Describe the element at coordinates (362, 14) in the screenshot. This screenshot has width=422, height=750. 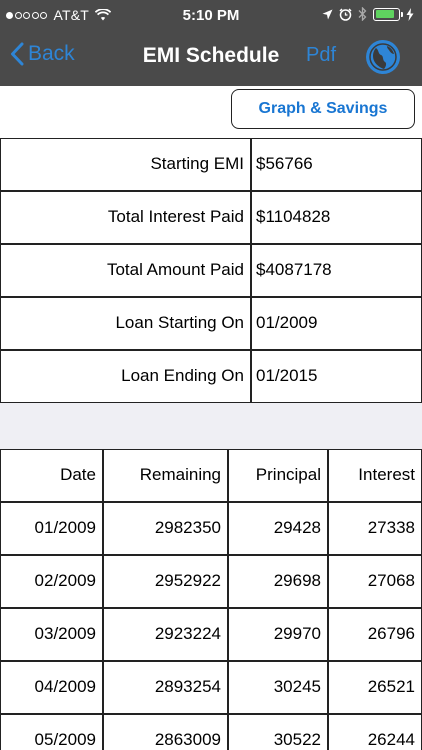
I see `bluetooth-icon` at that location.